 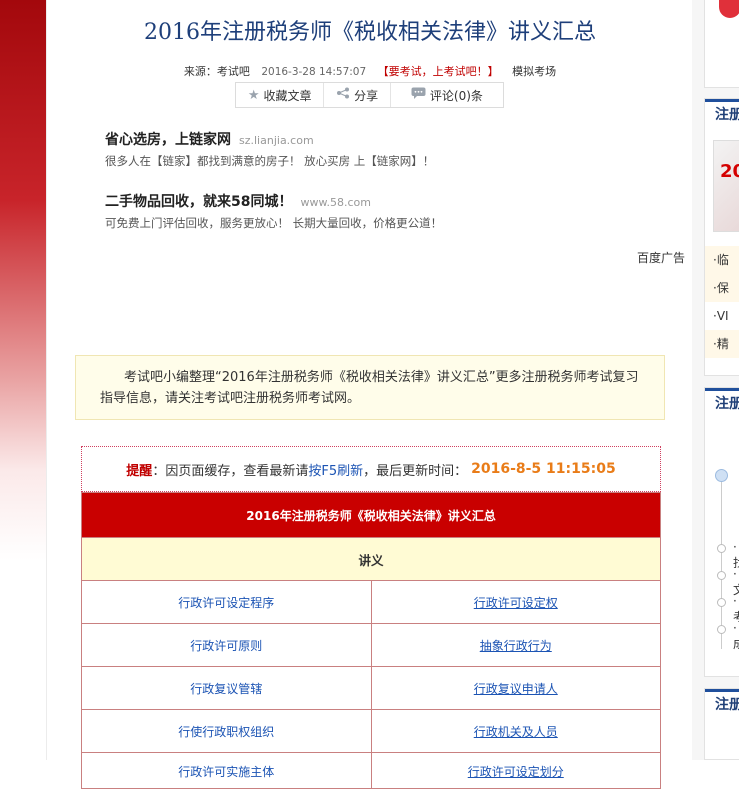 What do you see at coordinates (722, 344) in the screenshot?
I see `list-item: ·精` at bounding box center [722, 344].